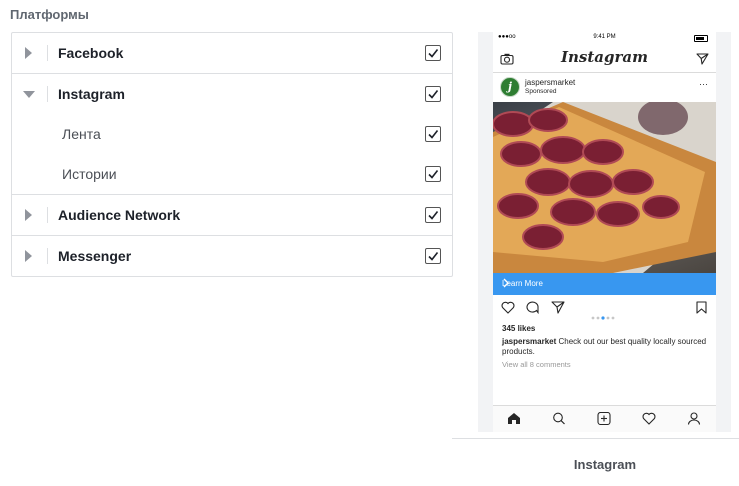 The height and width of the screenshot is (486, 739). What do you see at coordinates (702, 61) in the screenshot?
I see `direct-send-icon` at bounding box center [702, 61].